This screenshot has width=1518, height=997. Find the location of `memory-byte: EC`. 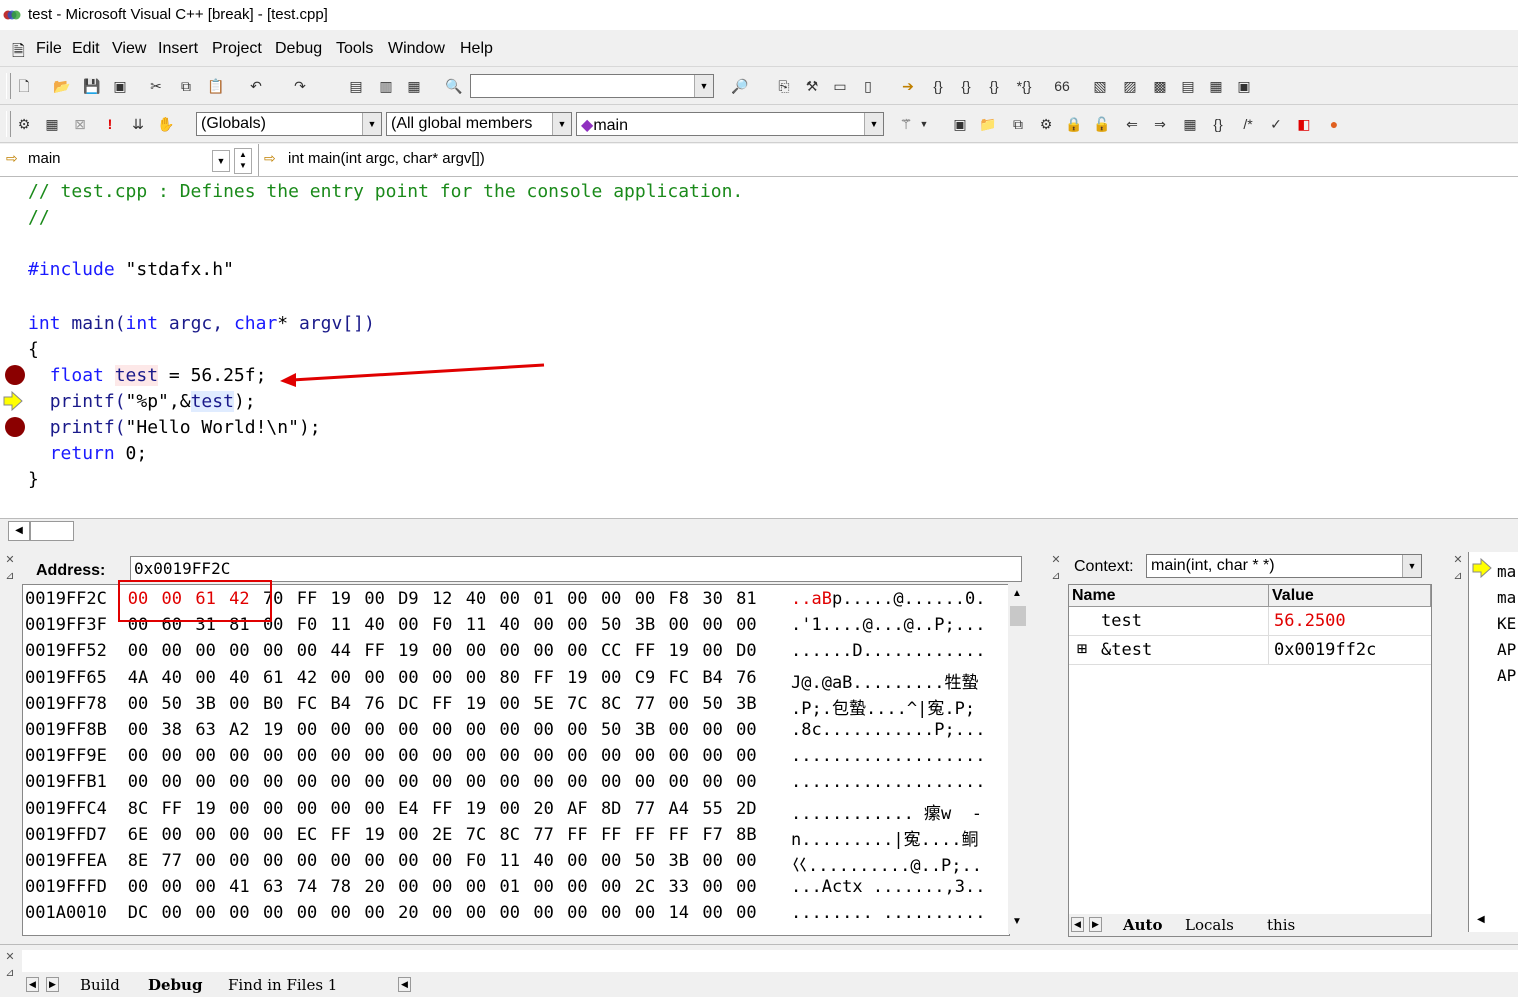

memory-byte: EC is located at coordinates (307, 835).